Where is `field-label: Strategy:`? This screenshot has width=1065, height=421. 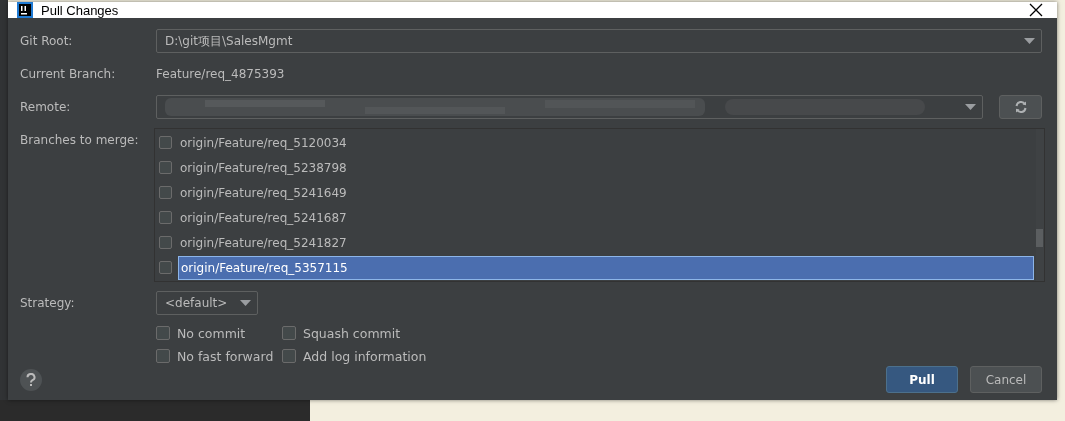
field-label: Strategy: is located at coordinates (48, 303).